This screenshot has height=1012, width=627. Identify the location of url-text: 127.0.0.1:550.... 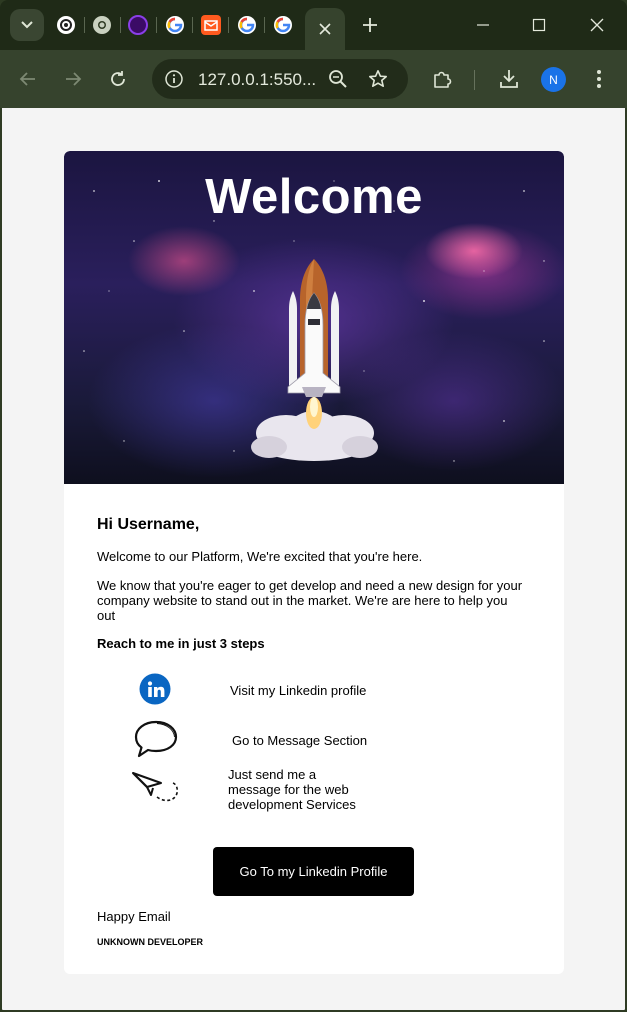
(257, 80).